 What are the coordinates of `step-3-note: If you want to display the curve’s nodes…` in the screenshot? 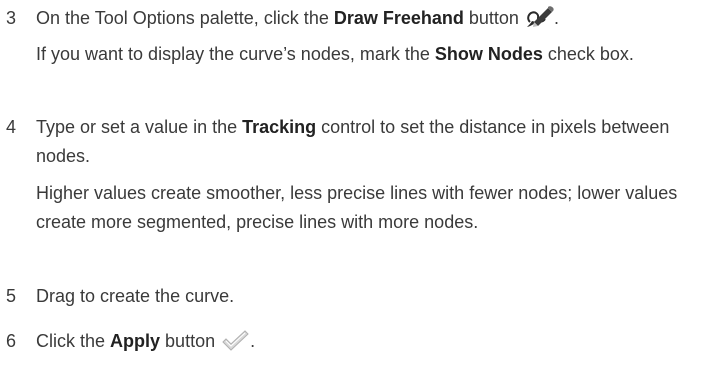 It's located at (335, 54).